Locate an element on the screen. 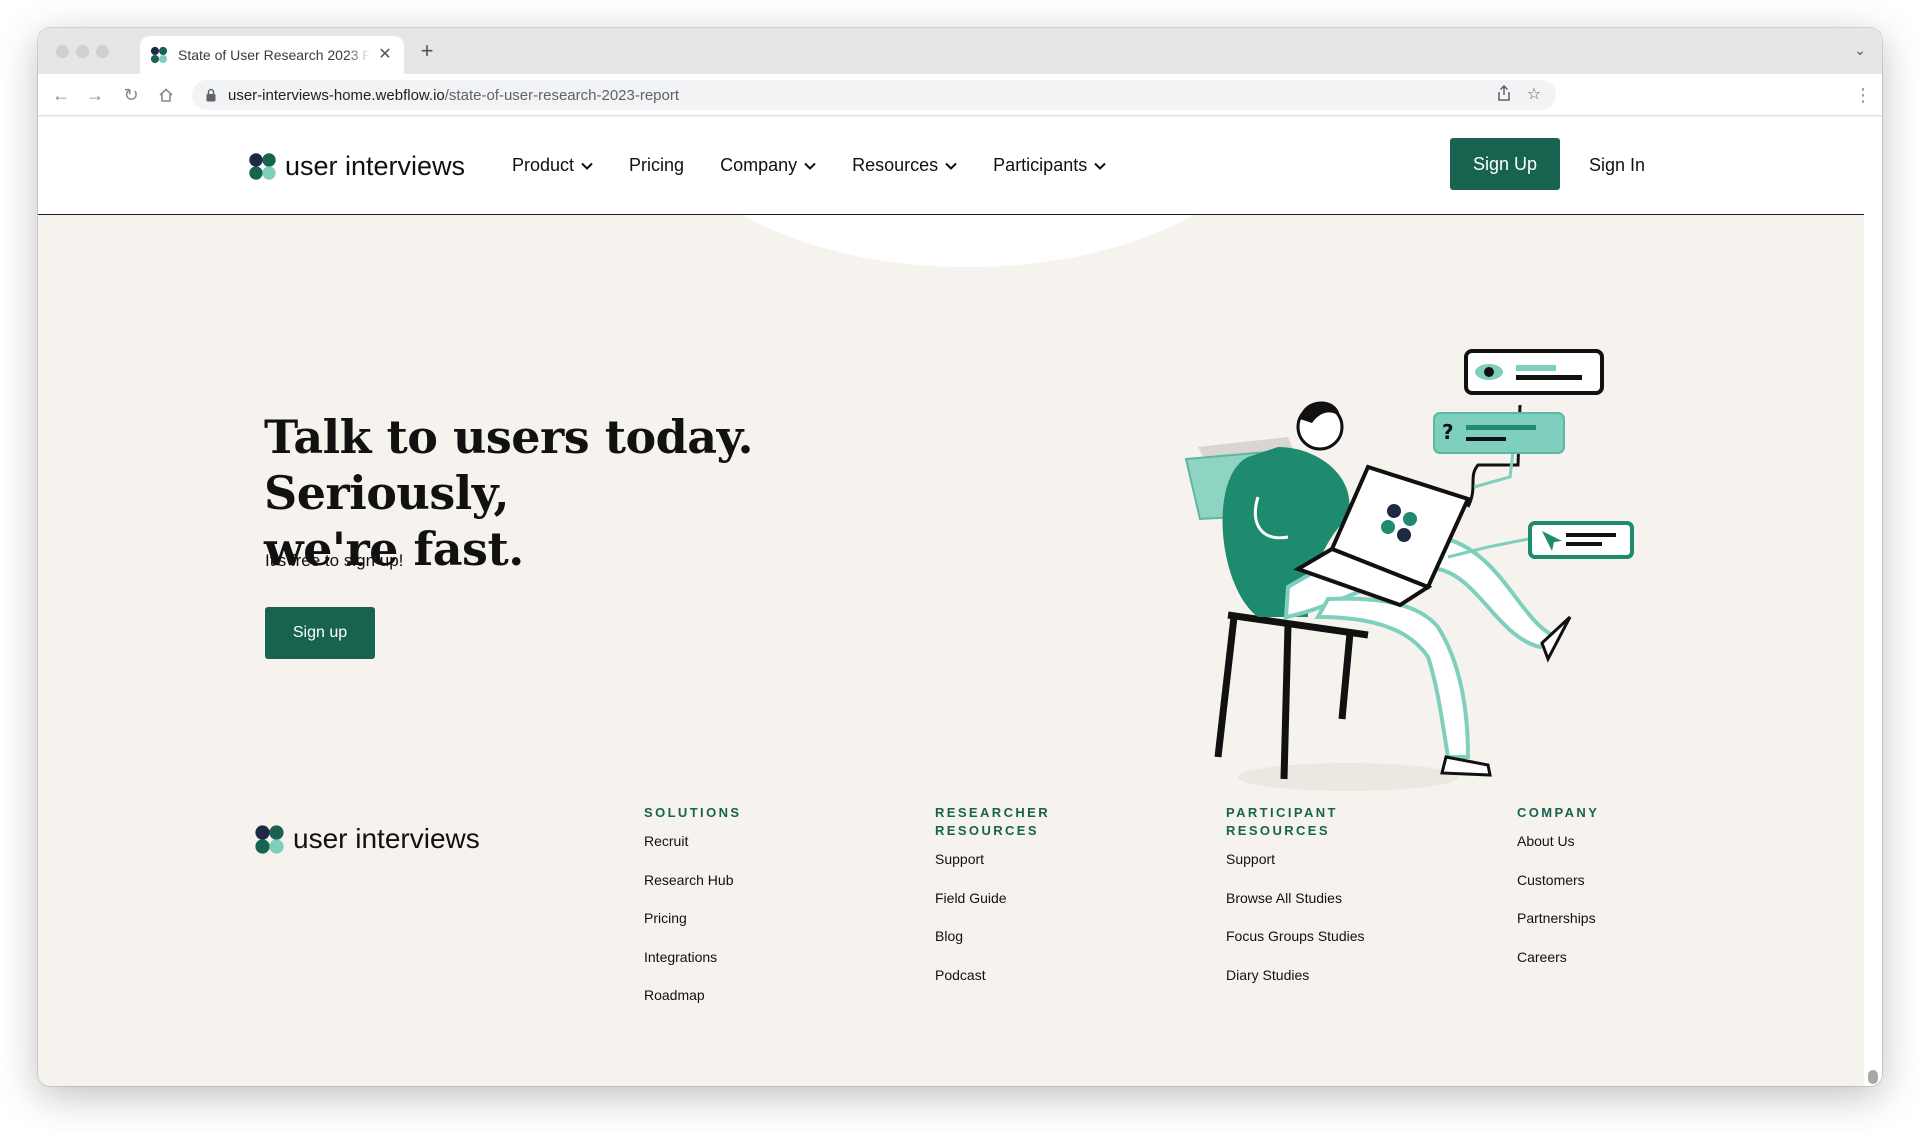 The width and height of the screenshot is (1920, 1132). nav-resources: Resources is located at coordinates (904, 165).